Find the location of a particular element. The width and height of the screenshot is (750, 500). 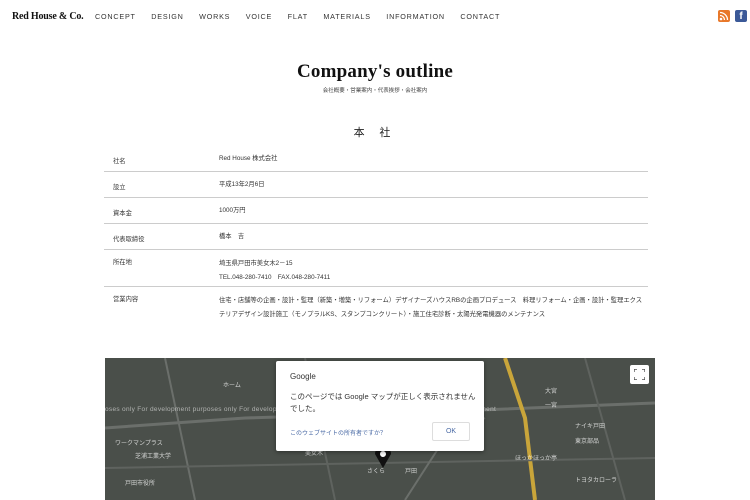

map-label: ワークマンプラス is located at coordinates (139, 444).